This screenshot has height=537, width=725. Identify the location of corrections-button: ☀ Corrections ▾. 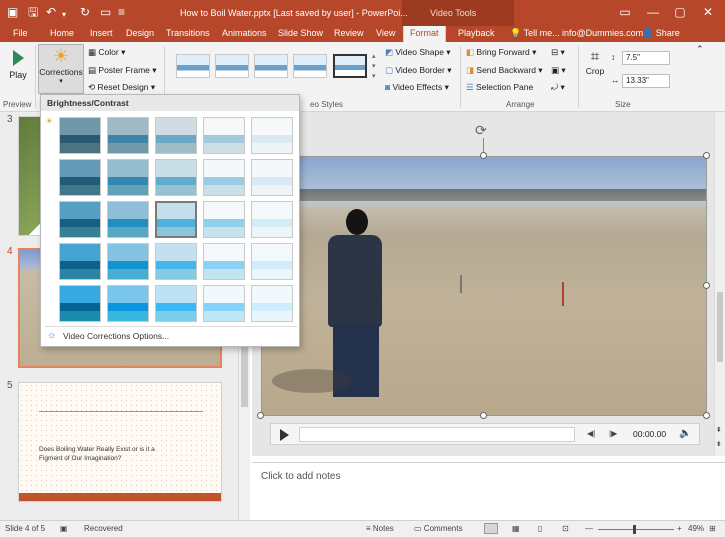
(61, 69).